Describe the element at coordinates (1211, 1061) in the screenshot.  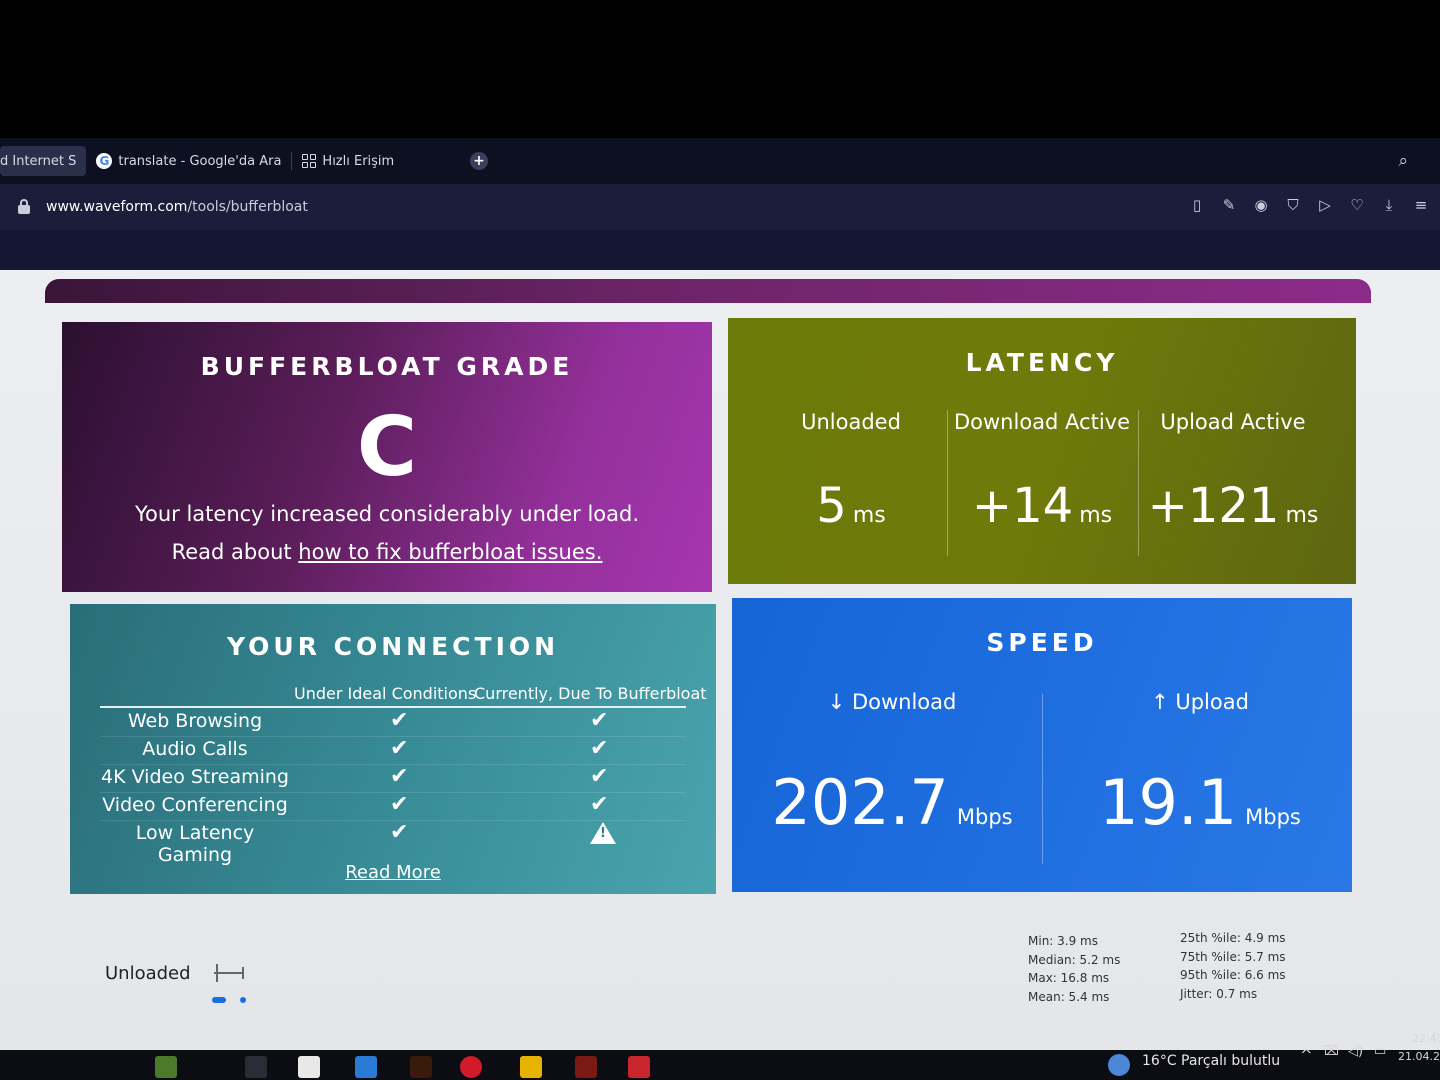
I see `weather-text: 16°C Parçalı bulutlu` at that location.